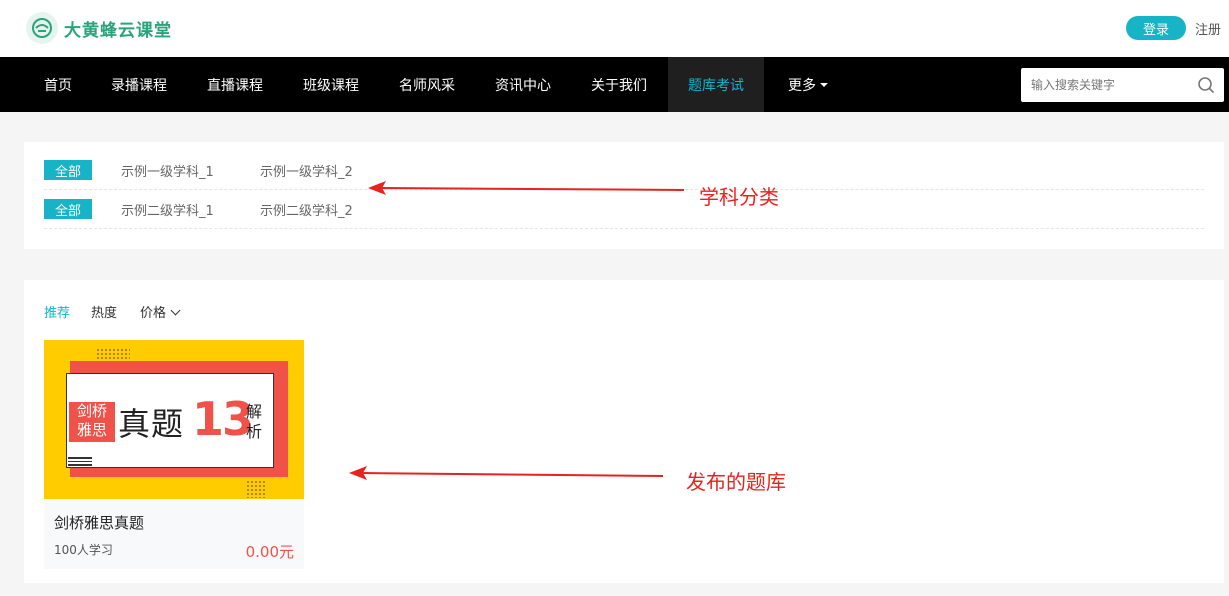 This screenshot has width=1229, height=596. What do you see at coordinates (175, 310) in the screenshot?
I see `chevron-down-icon` at bounding box center [175, 310].